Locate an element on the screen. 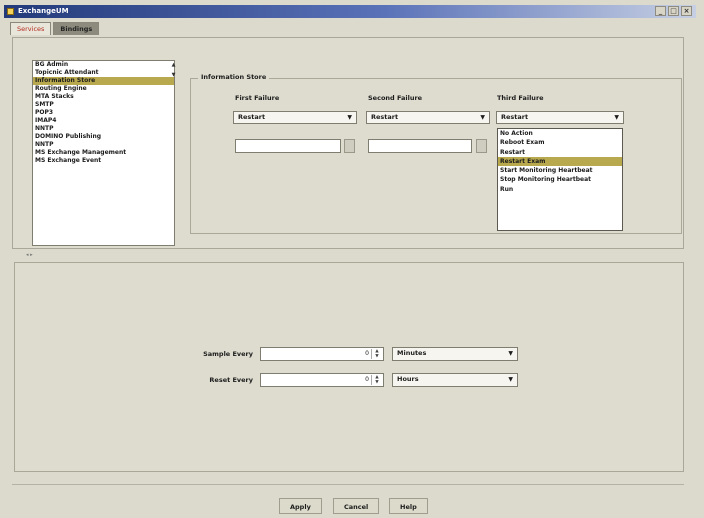  sample-every-value: 0 is located at coordinates (367, 353).